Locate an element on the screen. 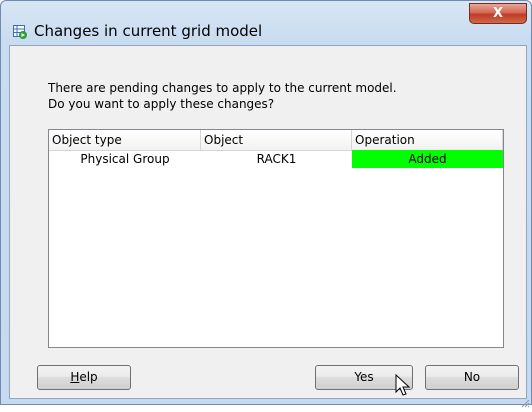 Image resolution: width=532 pixels, height=412 pixels. column-header-operation: Operation is located at coordinates (427, 140).